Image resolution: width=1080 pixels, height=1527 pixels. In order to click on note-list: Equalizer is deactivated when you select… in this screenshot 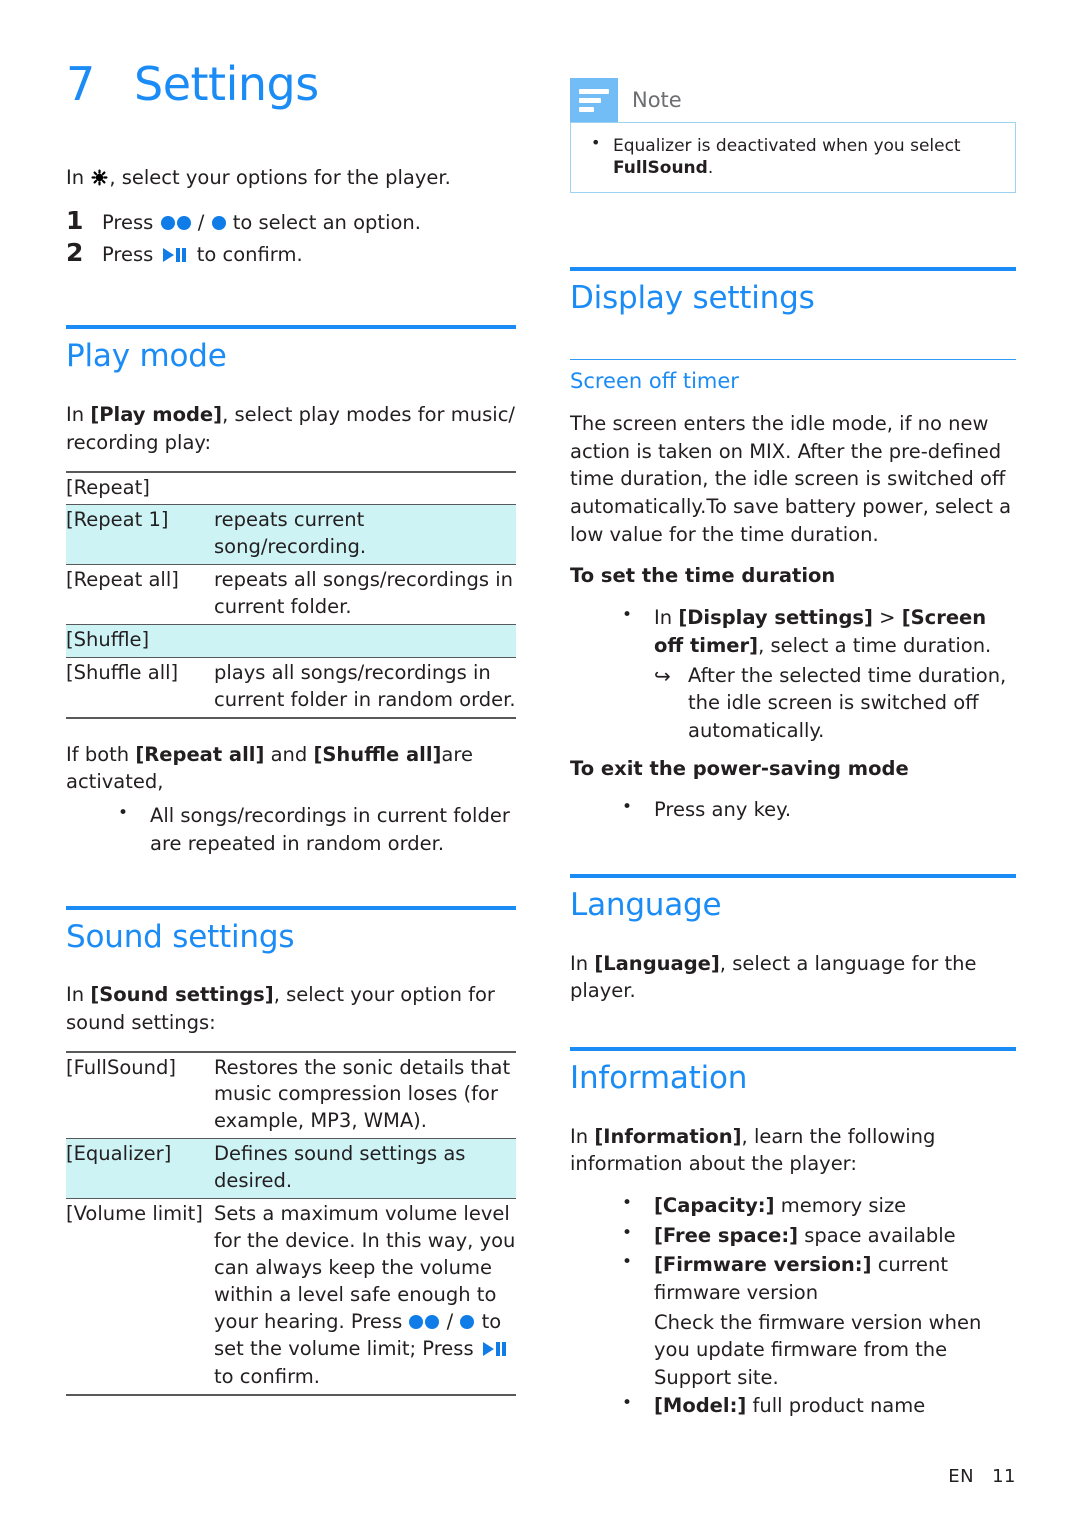, I will do `click(793, 156)`.